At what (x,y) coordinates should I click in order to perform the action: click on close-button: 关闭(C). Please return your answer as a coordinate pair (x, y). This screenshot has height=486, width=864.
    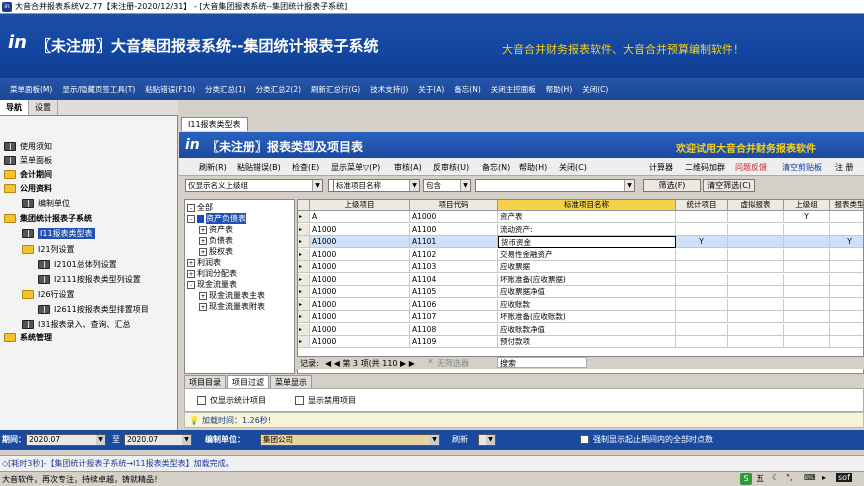
    Looking at the image, I should click on (573, 167).